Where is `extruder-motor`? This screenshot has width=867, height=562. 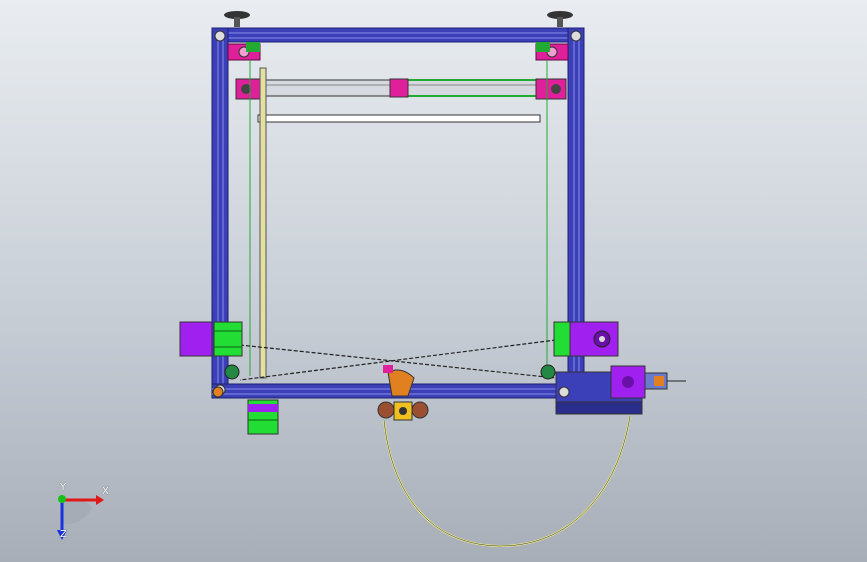
extruder-motor is located at coordinates (620, 390).